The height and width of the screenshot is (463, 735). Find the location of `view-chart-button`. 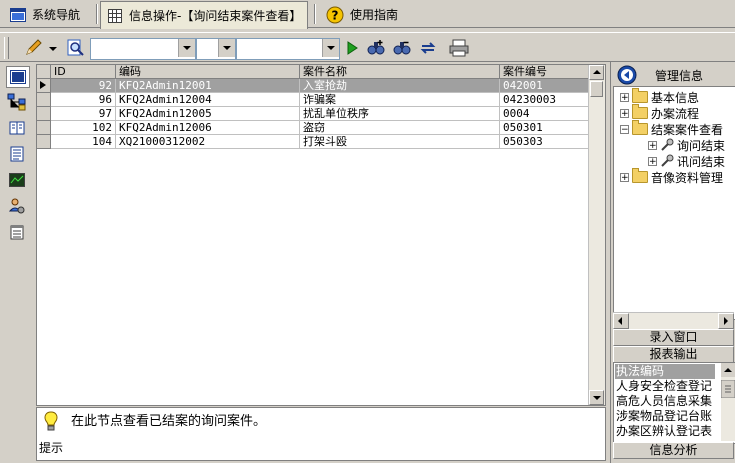

view-chart-button is located at coordinates (17, 180).